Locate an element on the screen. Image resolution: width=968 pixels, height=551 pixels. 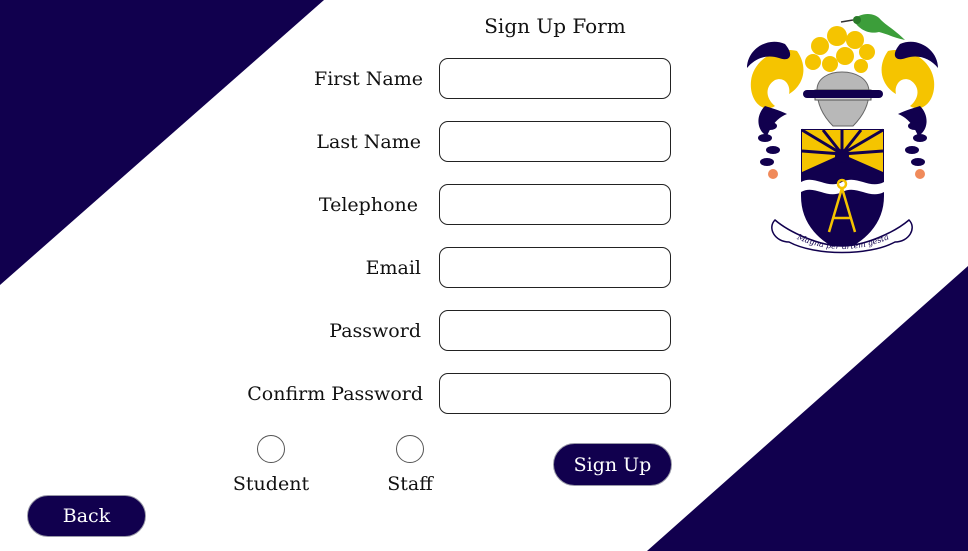
telephone-label: Telephone is located at coordinates (368, 205).